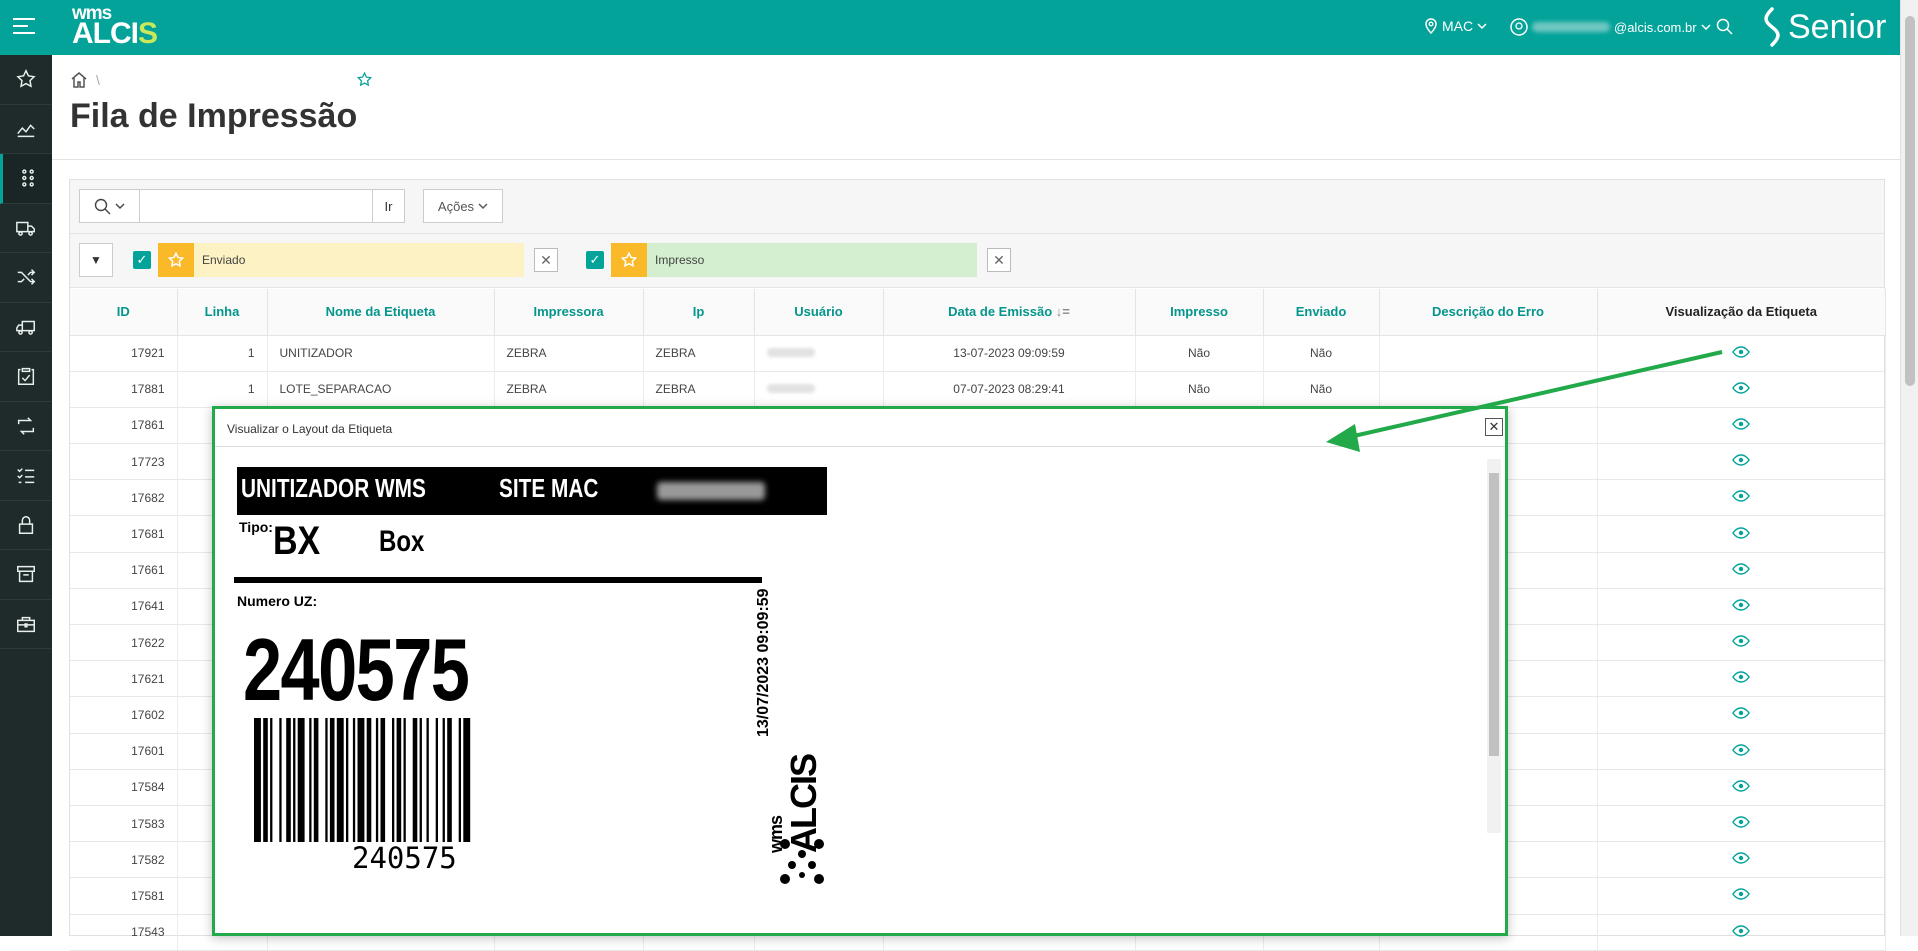  Describe the element at coordinates (569, 312) in the screenshot. I see `column-header-impressora: Impressora` at that location.